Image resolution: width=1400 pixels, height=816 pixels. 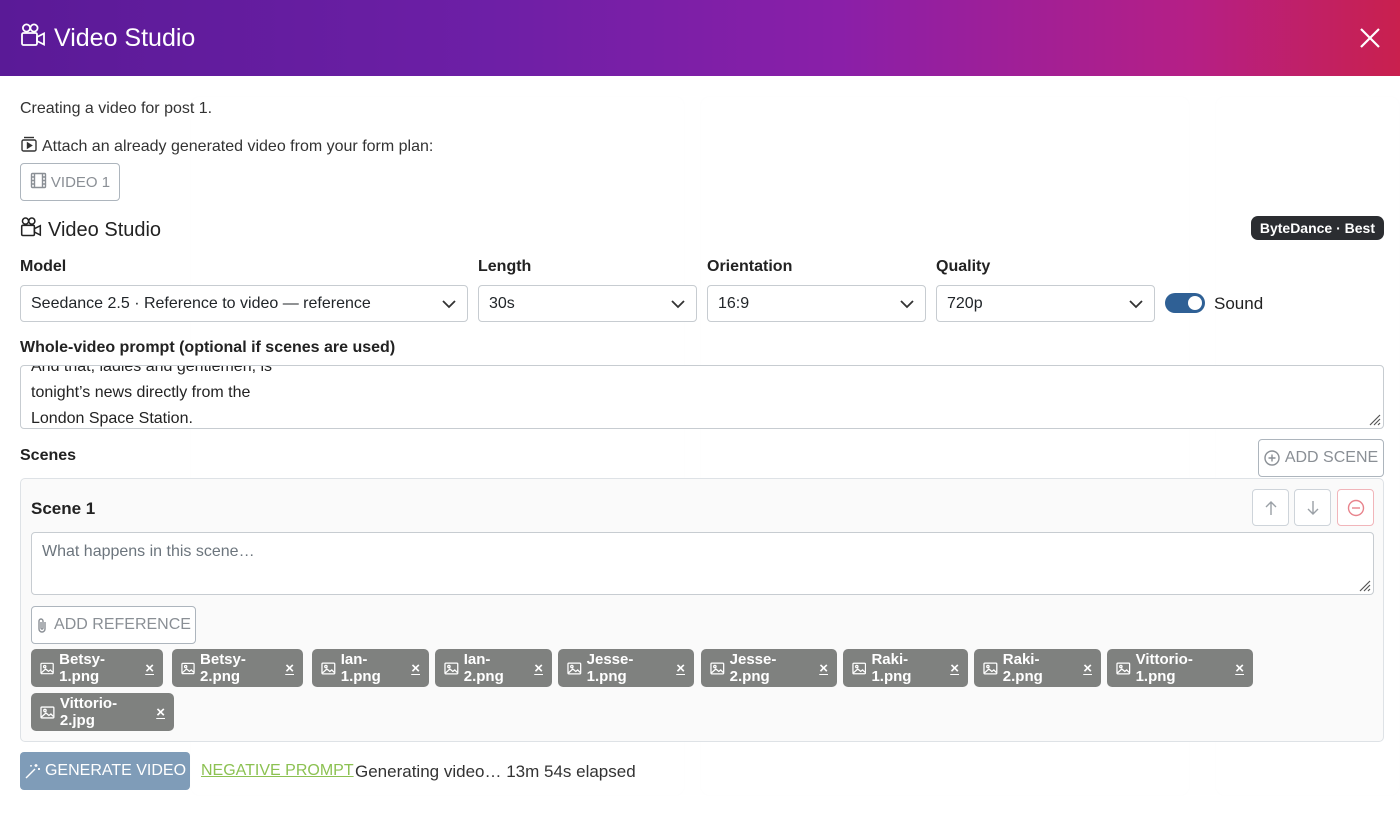 What do you see at coordinates (1239, 303) in the screenshot?
I see `sound-label: Sound` at bounding box center [1239, 303].